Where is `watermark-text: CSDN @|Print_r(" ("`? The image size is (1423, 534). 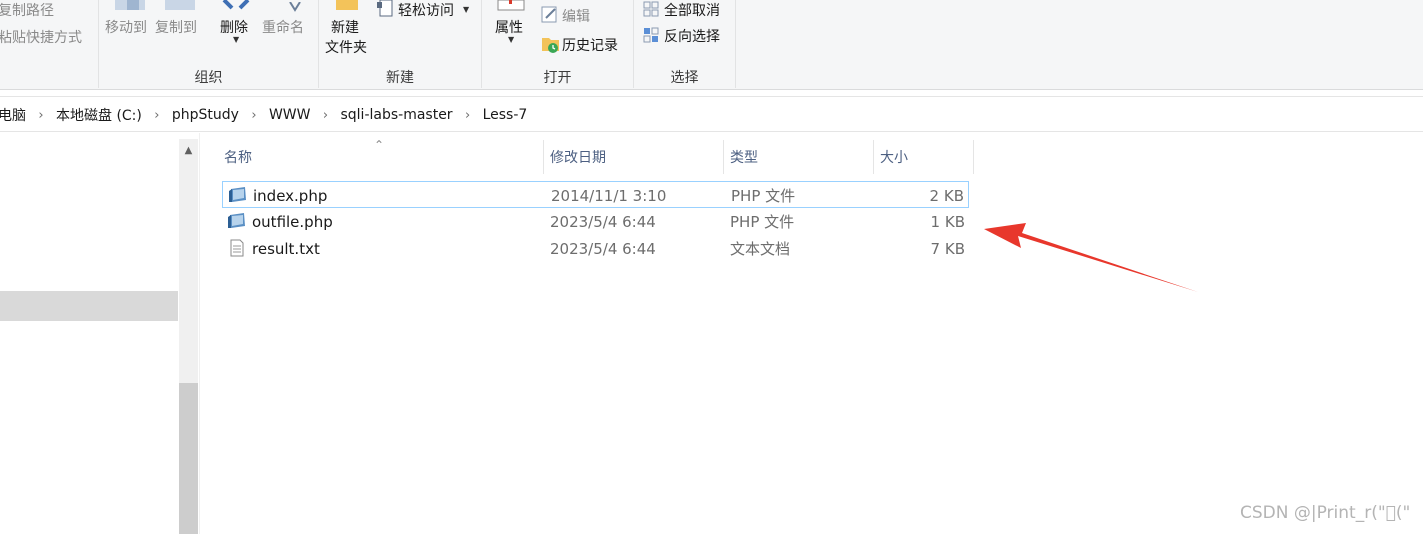
watermark-text: CSDN @|Print_r(" (" is located at coordinates (1325, 513).